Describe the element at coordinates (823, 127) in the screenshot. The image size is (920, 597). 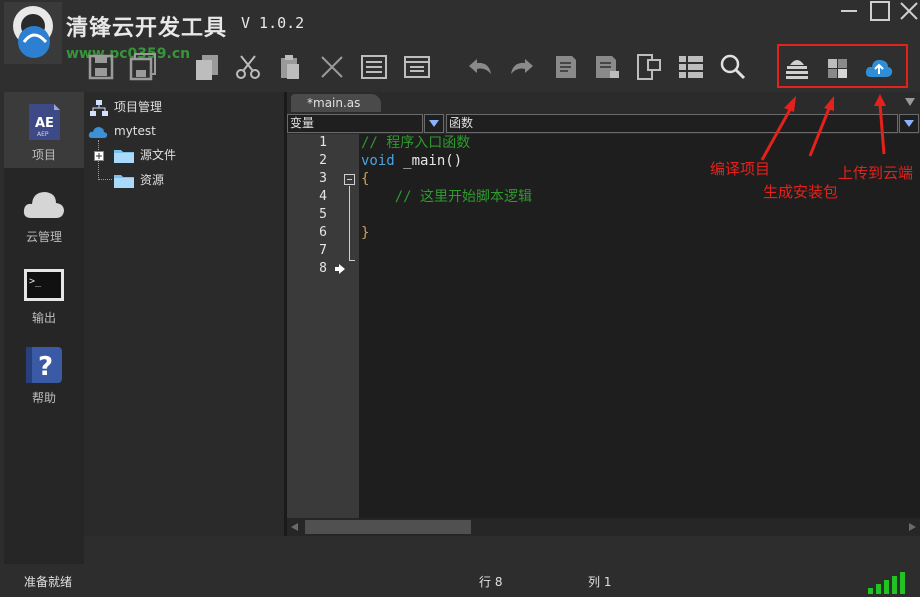
I see `annotation-arrows` at that location.